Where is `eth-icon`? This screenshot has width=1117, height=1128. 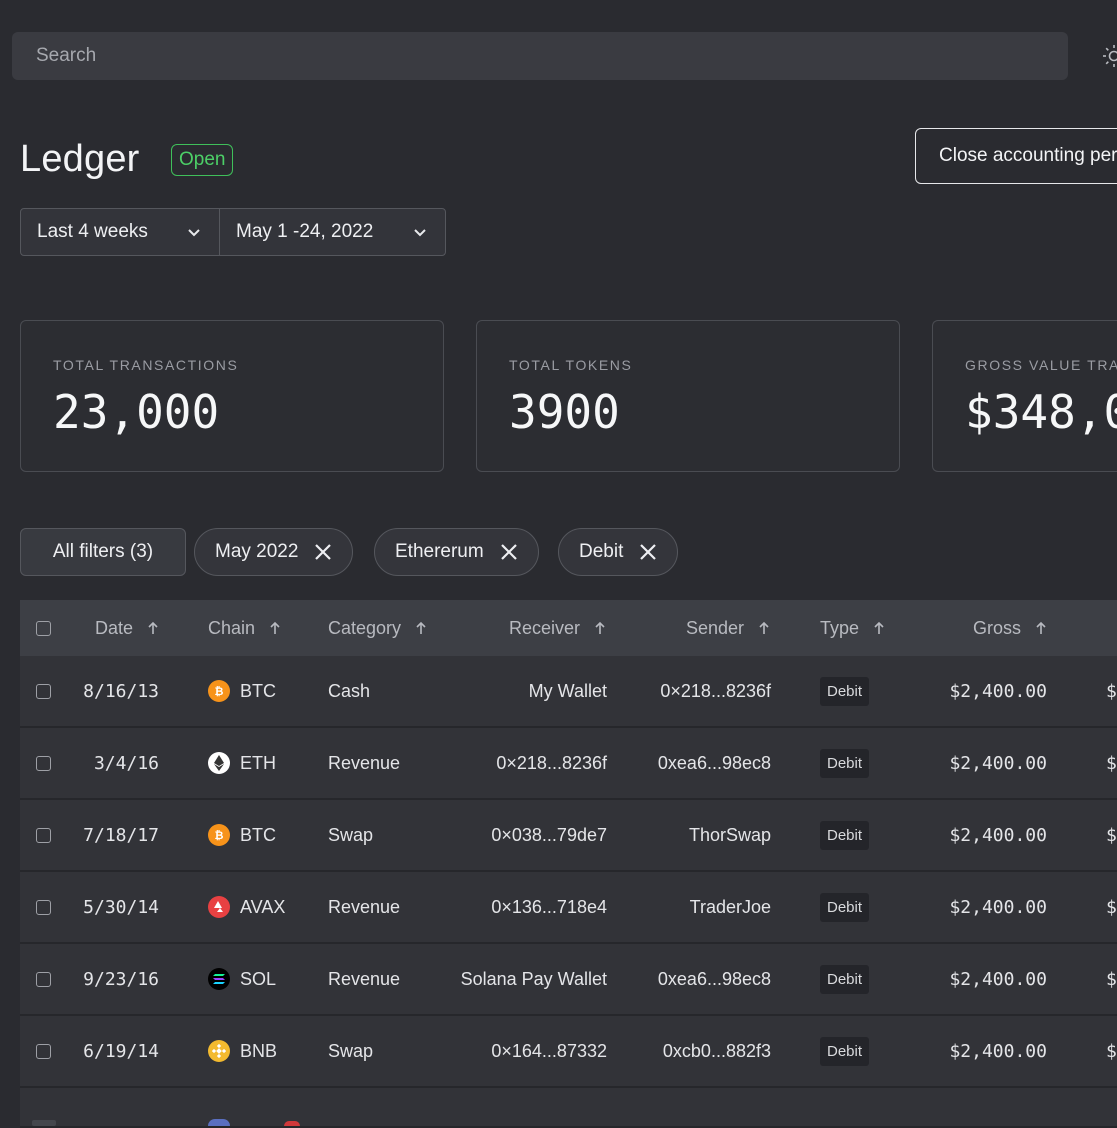 eth-icon is located at coordinates (219, 763).